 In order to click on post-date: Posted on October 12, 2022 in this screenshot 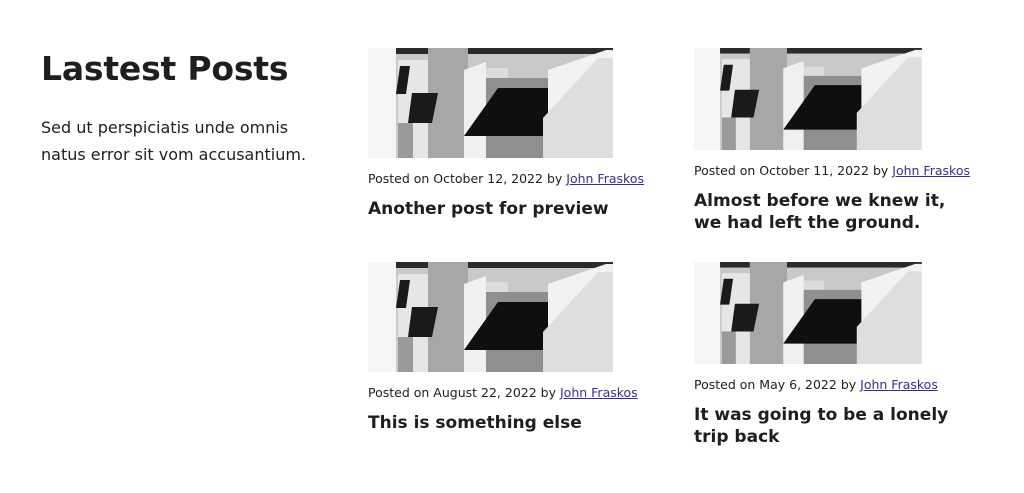, I will do `click(455, 178)`.